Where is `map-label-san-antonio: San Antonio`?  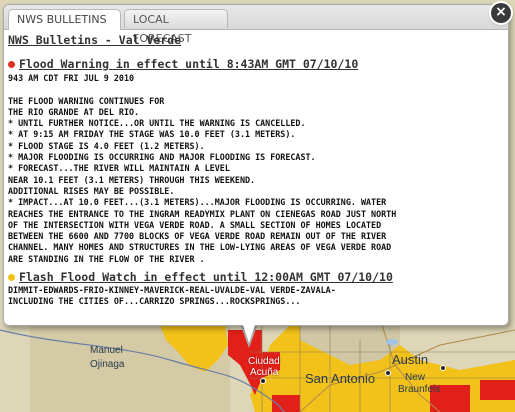 map-label-san-antonio: San Antonio is located at coordinates (340, 378).